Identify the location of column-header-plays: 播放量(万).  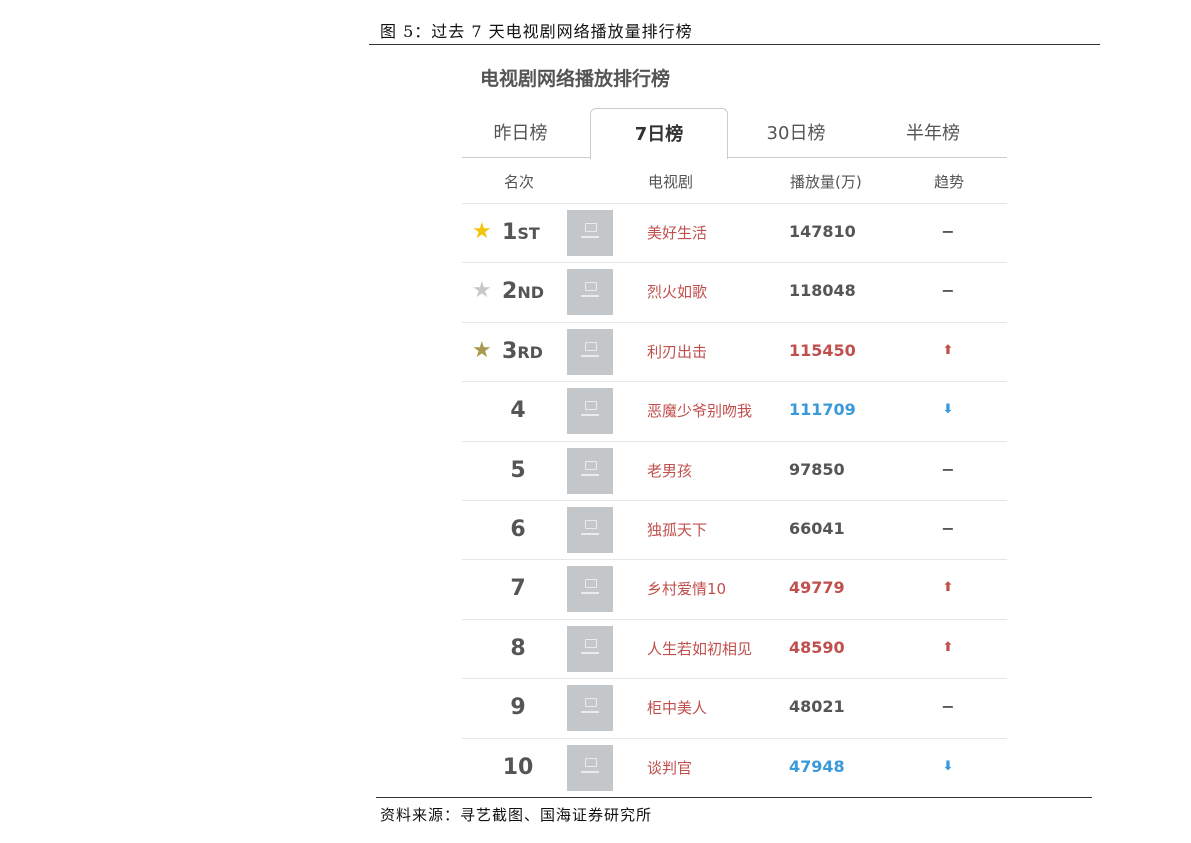
(826, 182).